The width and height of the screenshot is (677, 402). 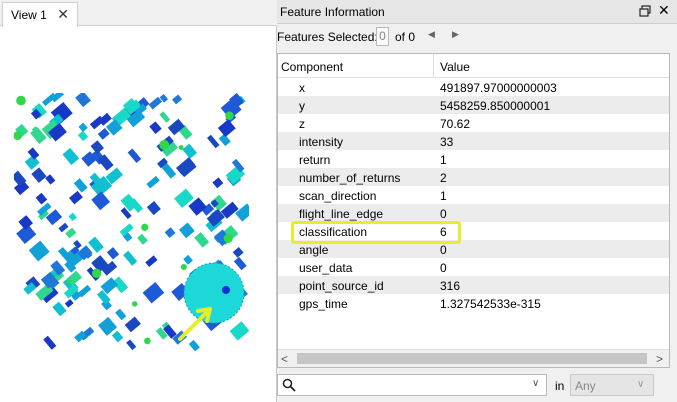 What do you see at coordinates (455, 34) in the screenshot?
I see `next-feature-button: ▶` at bounding box center [455, 34].